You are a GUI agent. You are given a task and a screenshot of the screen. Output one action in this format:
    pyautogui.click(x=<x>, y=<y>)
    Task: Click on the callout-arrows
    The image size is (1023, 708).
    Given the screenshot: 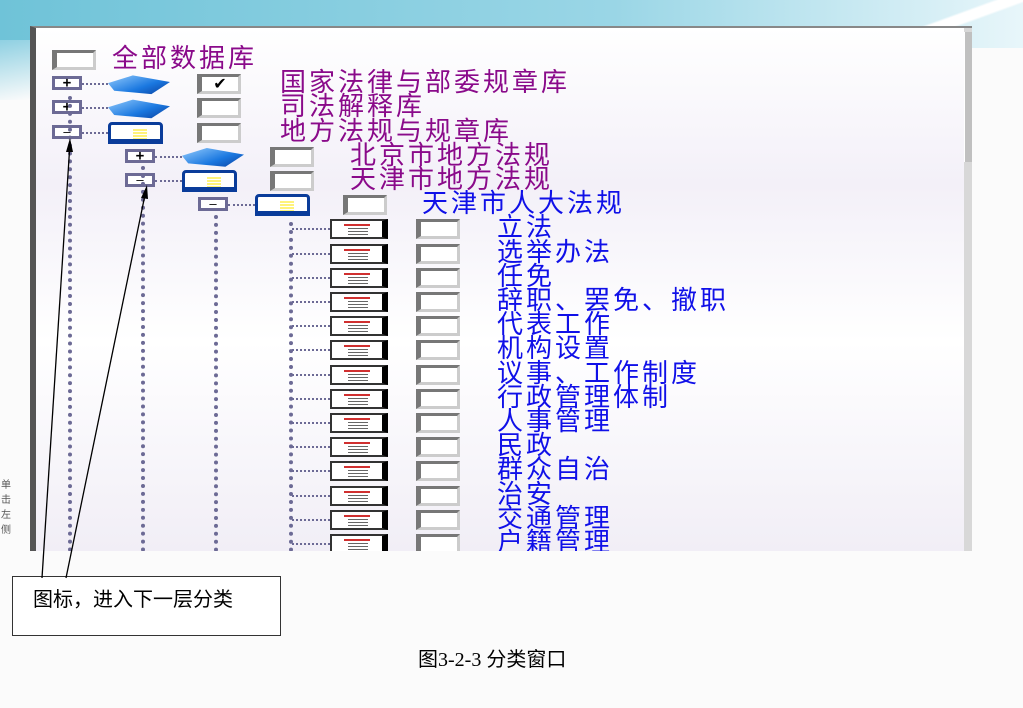 What is the action you would take?
    pyautogui.click(x=94, y=358)
    